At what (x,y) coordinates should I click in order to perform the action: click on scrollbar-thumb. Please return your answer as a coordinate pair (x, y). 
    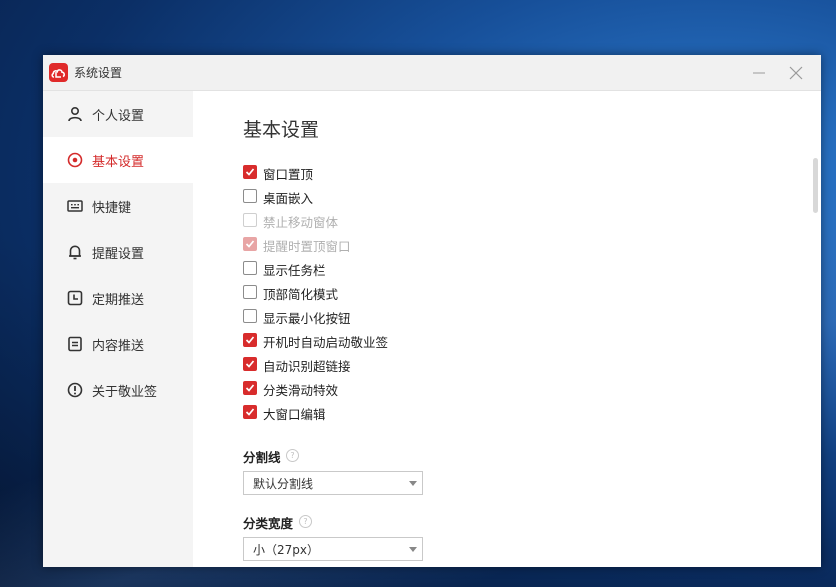
    Looking at the image, I should click on (815, 185).